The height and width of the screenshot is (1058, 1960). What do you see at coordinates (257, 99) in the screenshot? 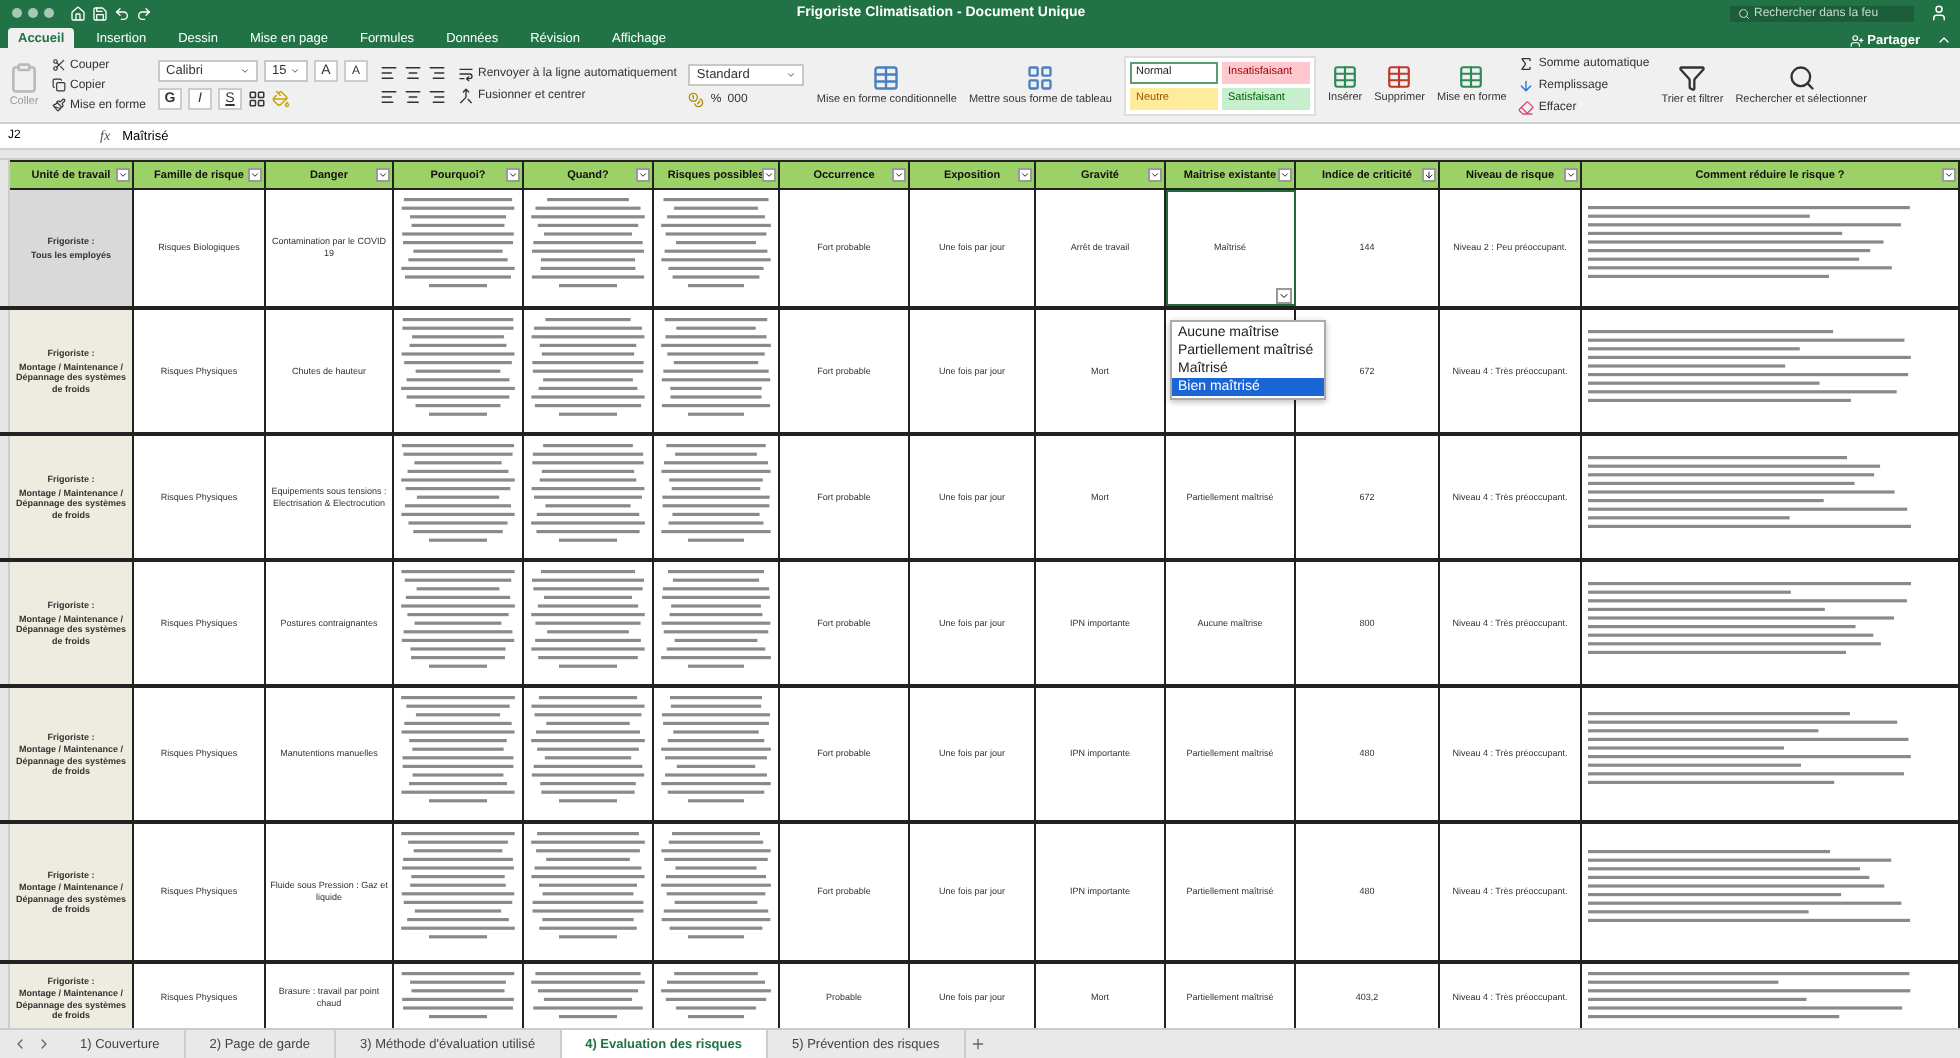
I see `borders-icon` at bounding box center [257, 99].